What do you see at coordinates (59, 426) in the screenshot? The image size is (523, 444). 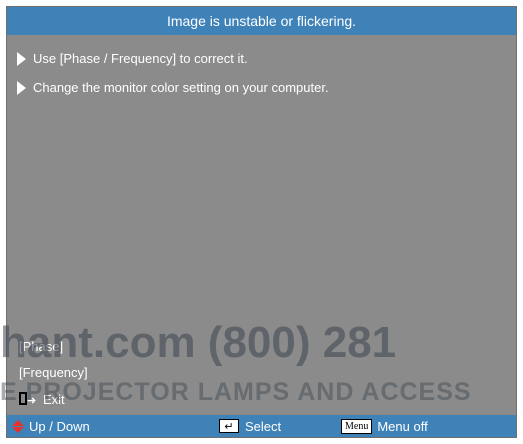 I see `hint-up-down-label: Up / Down` at bounding box center [59, 426].